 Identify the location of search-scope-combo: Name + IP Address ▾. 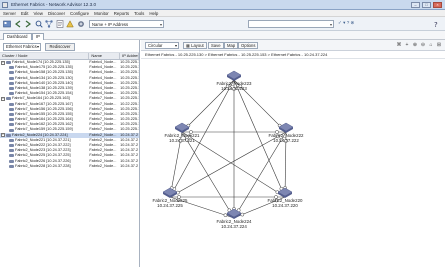
(126, 24).